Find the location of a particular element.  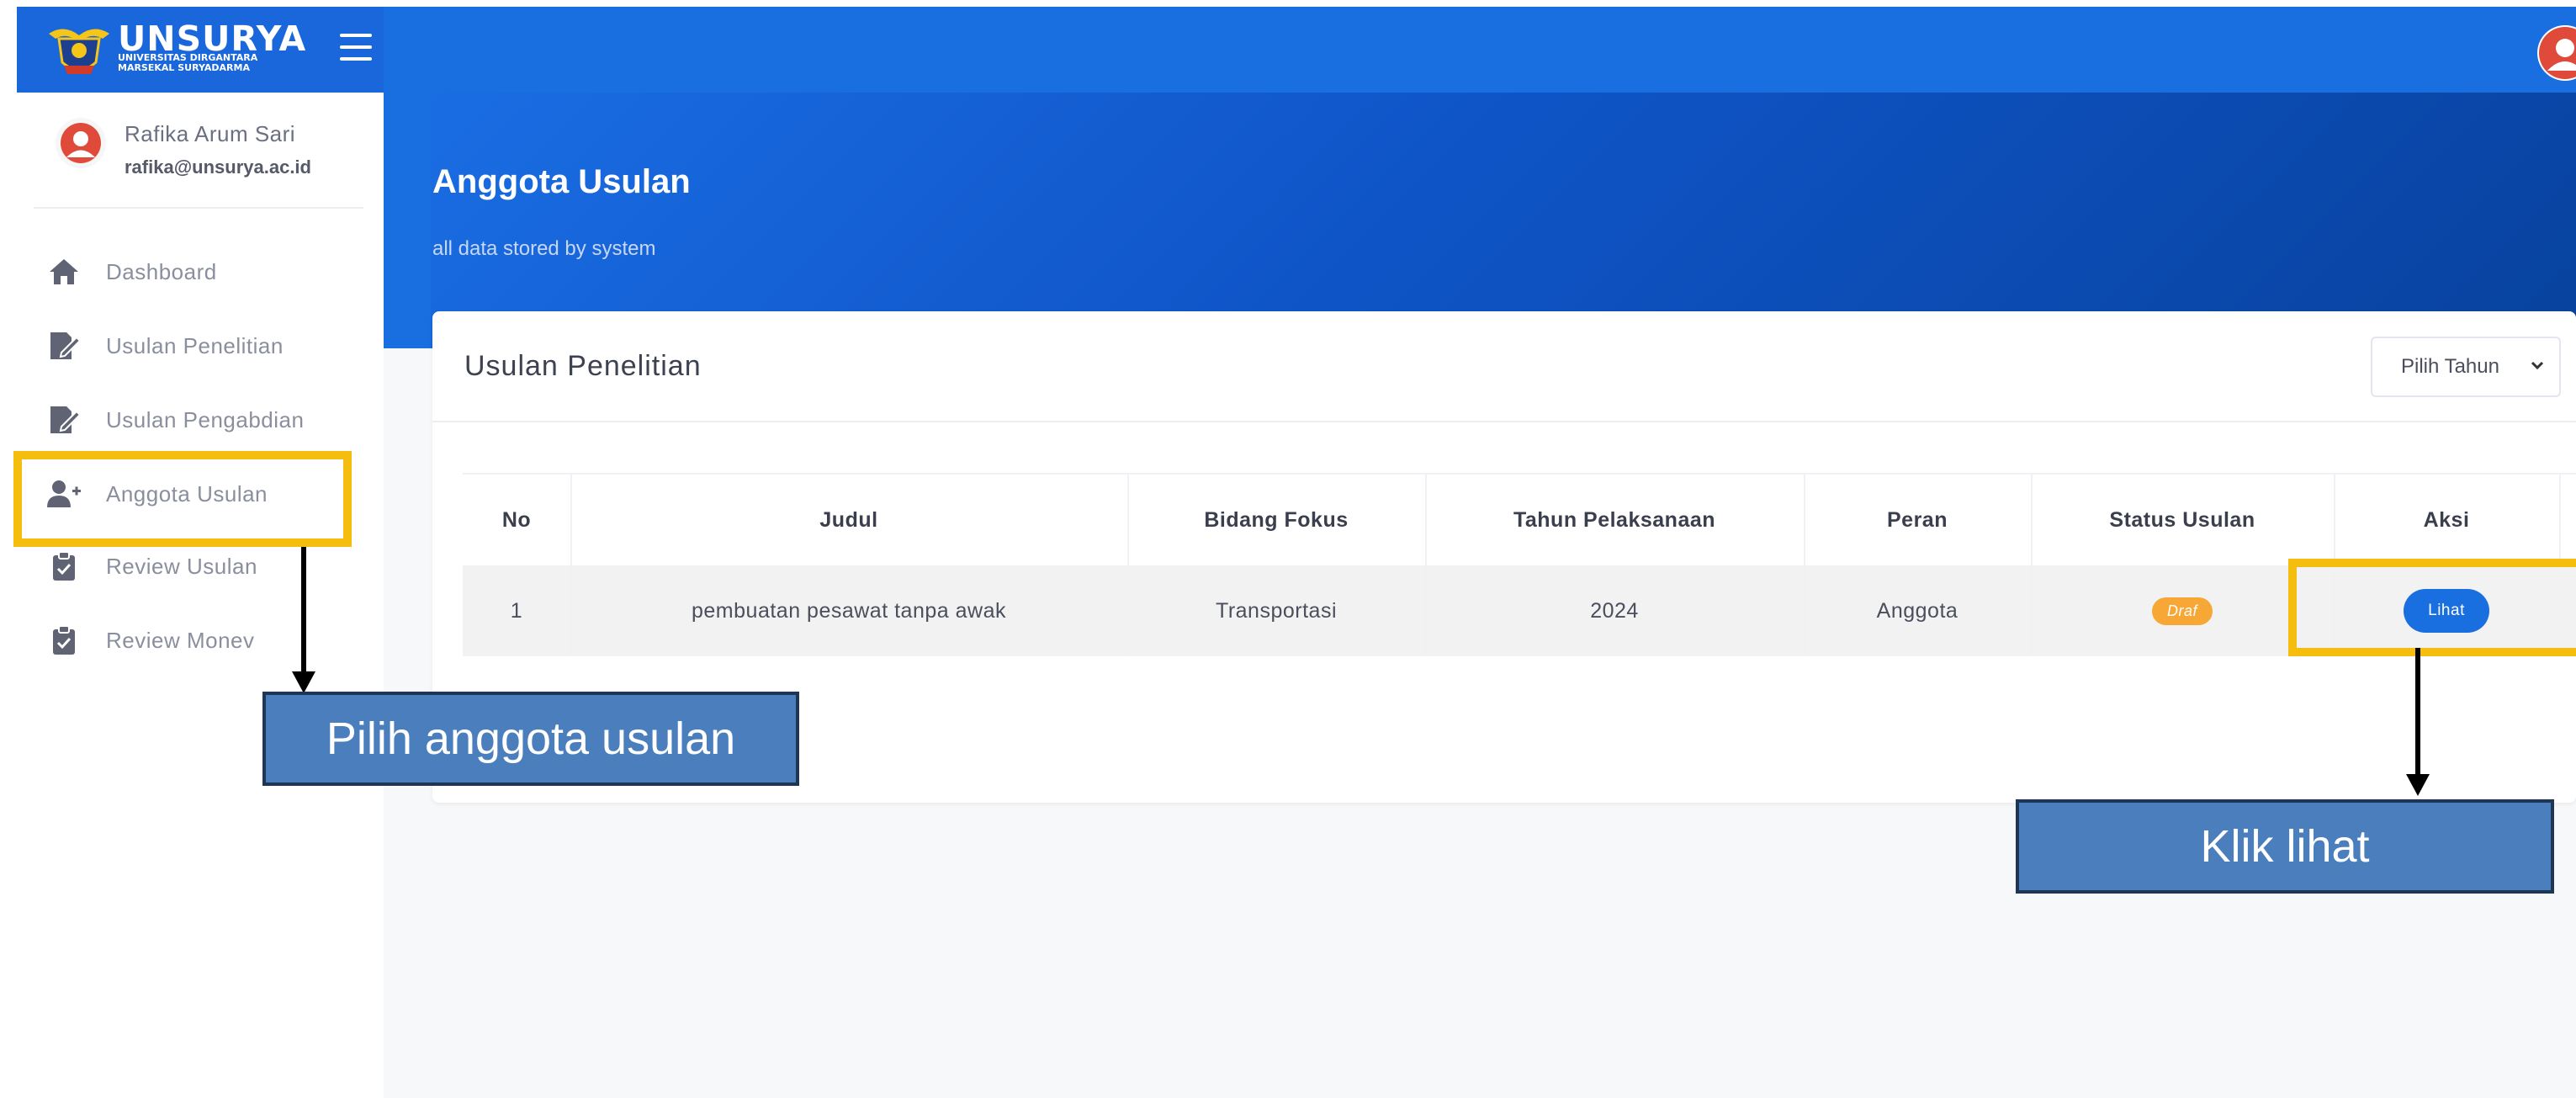

column-header-aksi: Aksi is located at coordinates (2446, 519).